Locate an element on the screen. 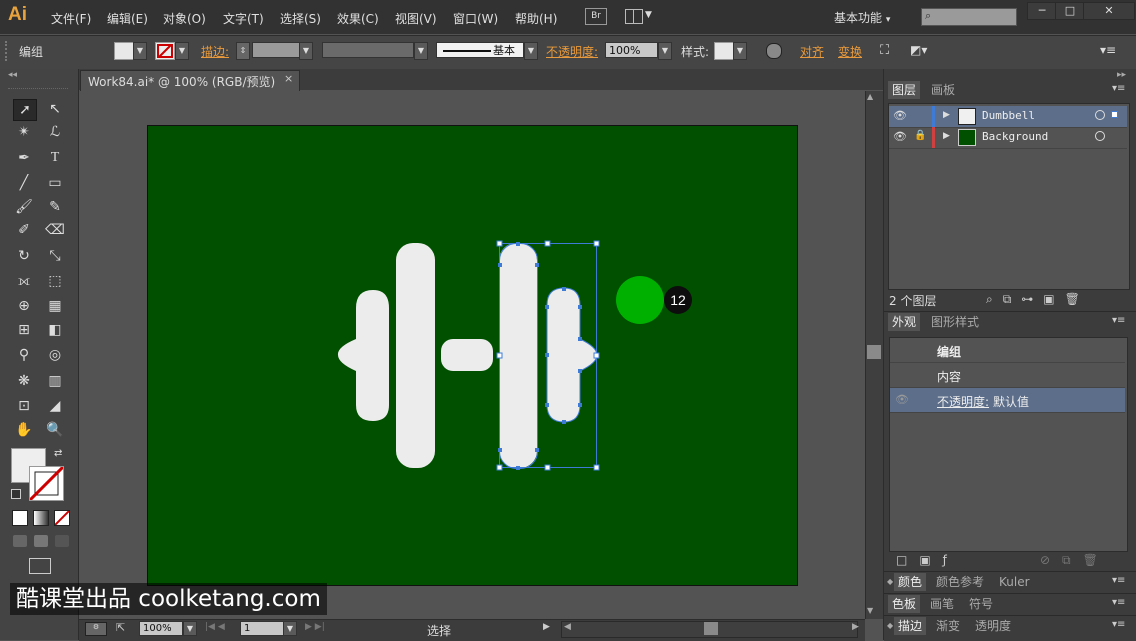 Image resolution: width=1136 pixels, height=641 pixels. opacity-field: 100% is located at coordinates (631, 50).